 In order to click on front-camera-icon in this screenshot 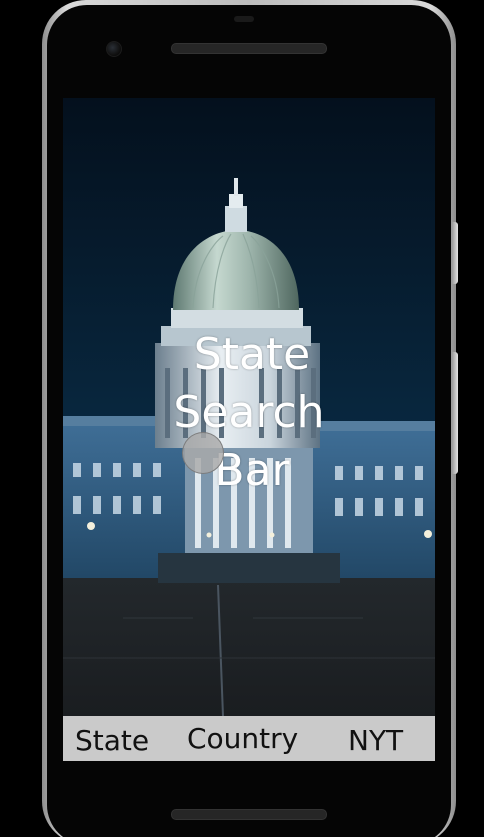, I will do `click(114, 49)`.